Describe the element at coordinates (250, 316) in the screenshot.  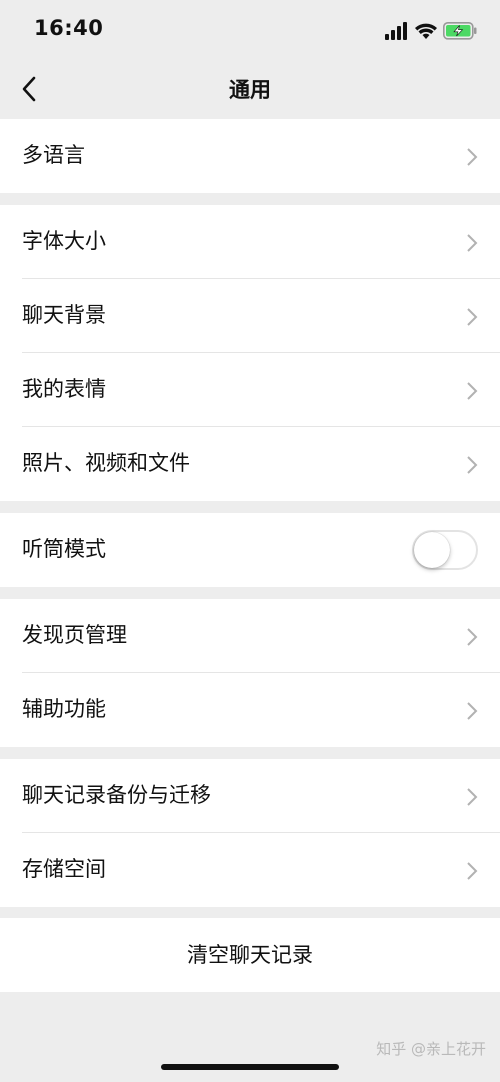
I see `row-chat-background: 聊天背景` at that location.